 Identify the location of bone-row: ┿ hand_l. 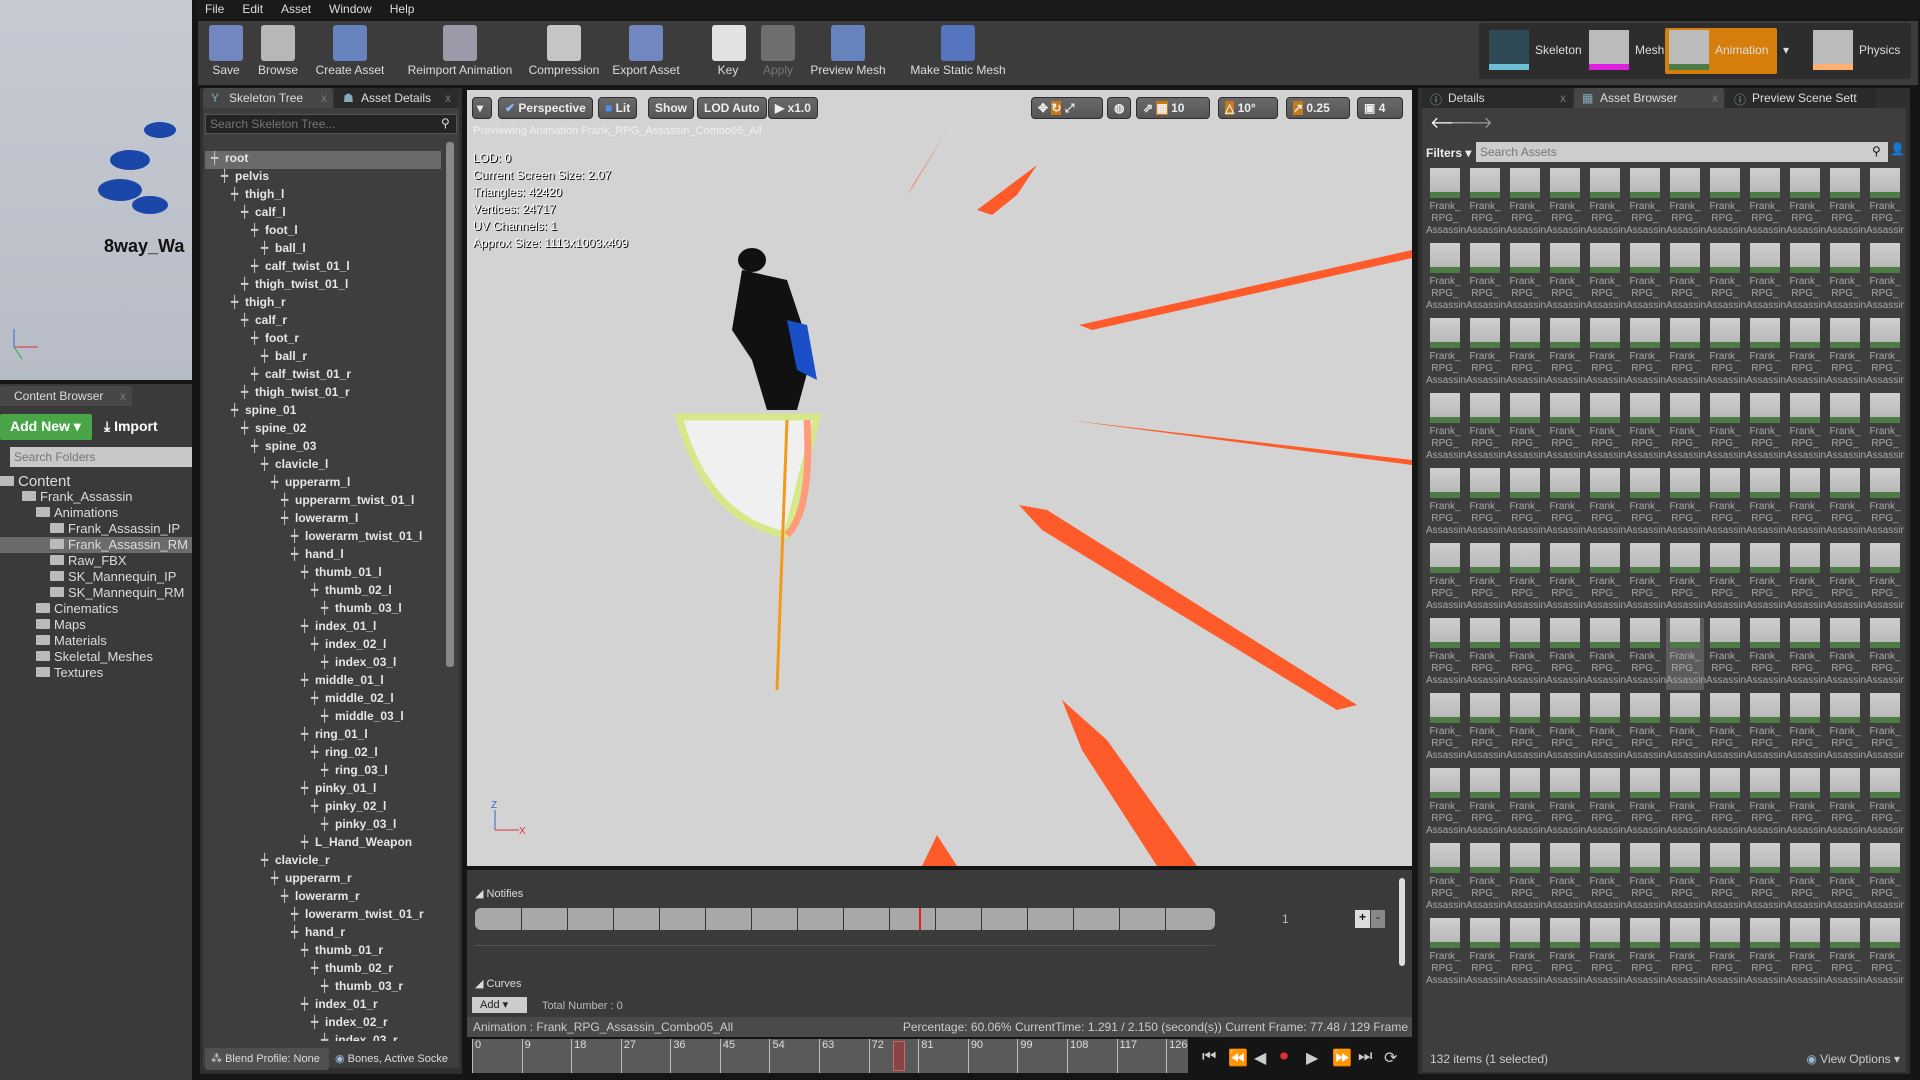
(323, 556).